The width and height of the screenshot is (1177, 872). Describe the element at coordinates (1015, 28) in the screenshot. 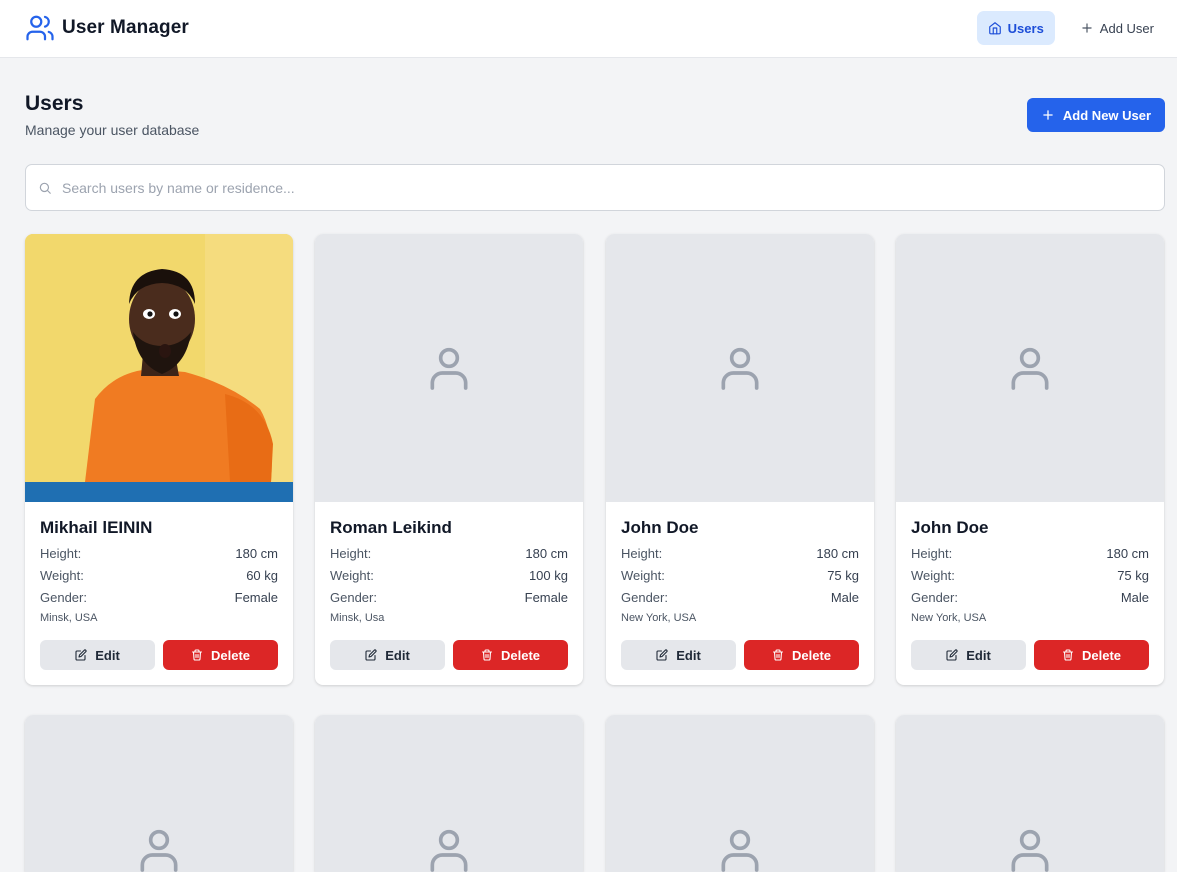

I see `nav-users: Users` at that location.